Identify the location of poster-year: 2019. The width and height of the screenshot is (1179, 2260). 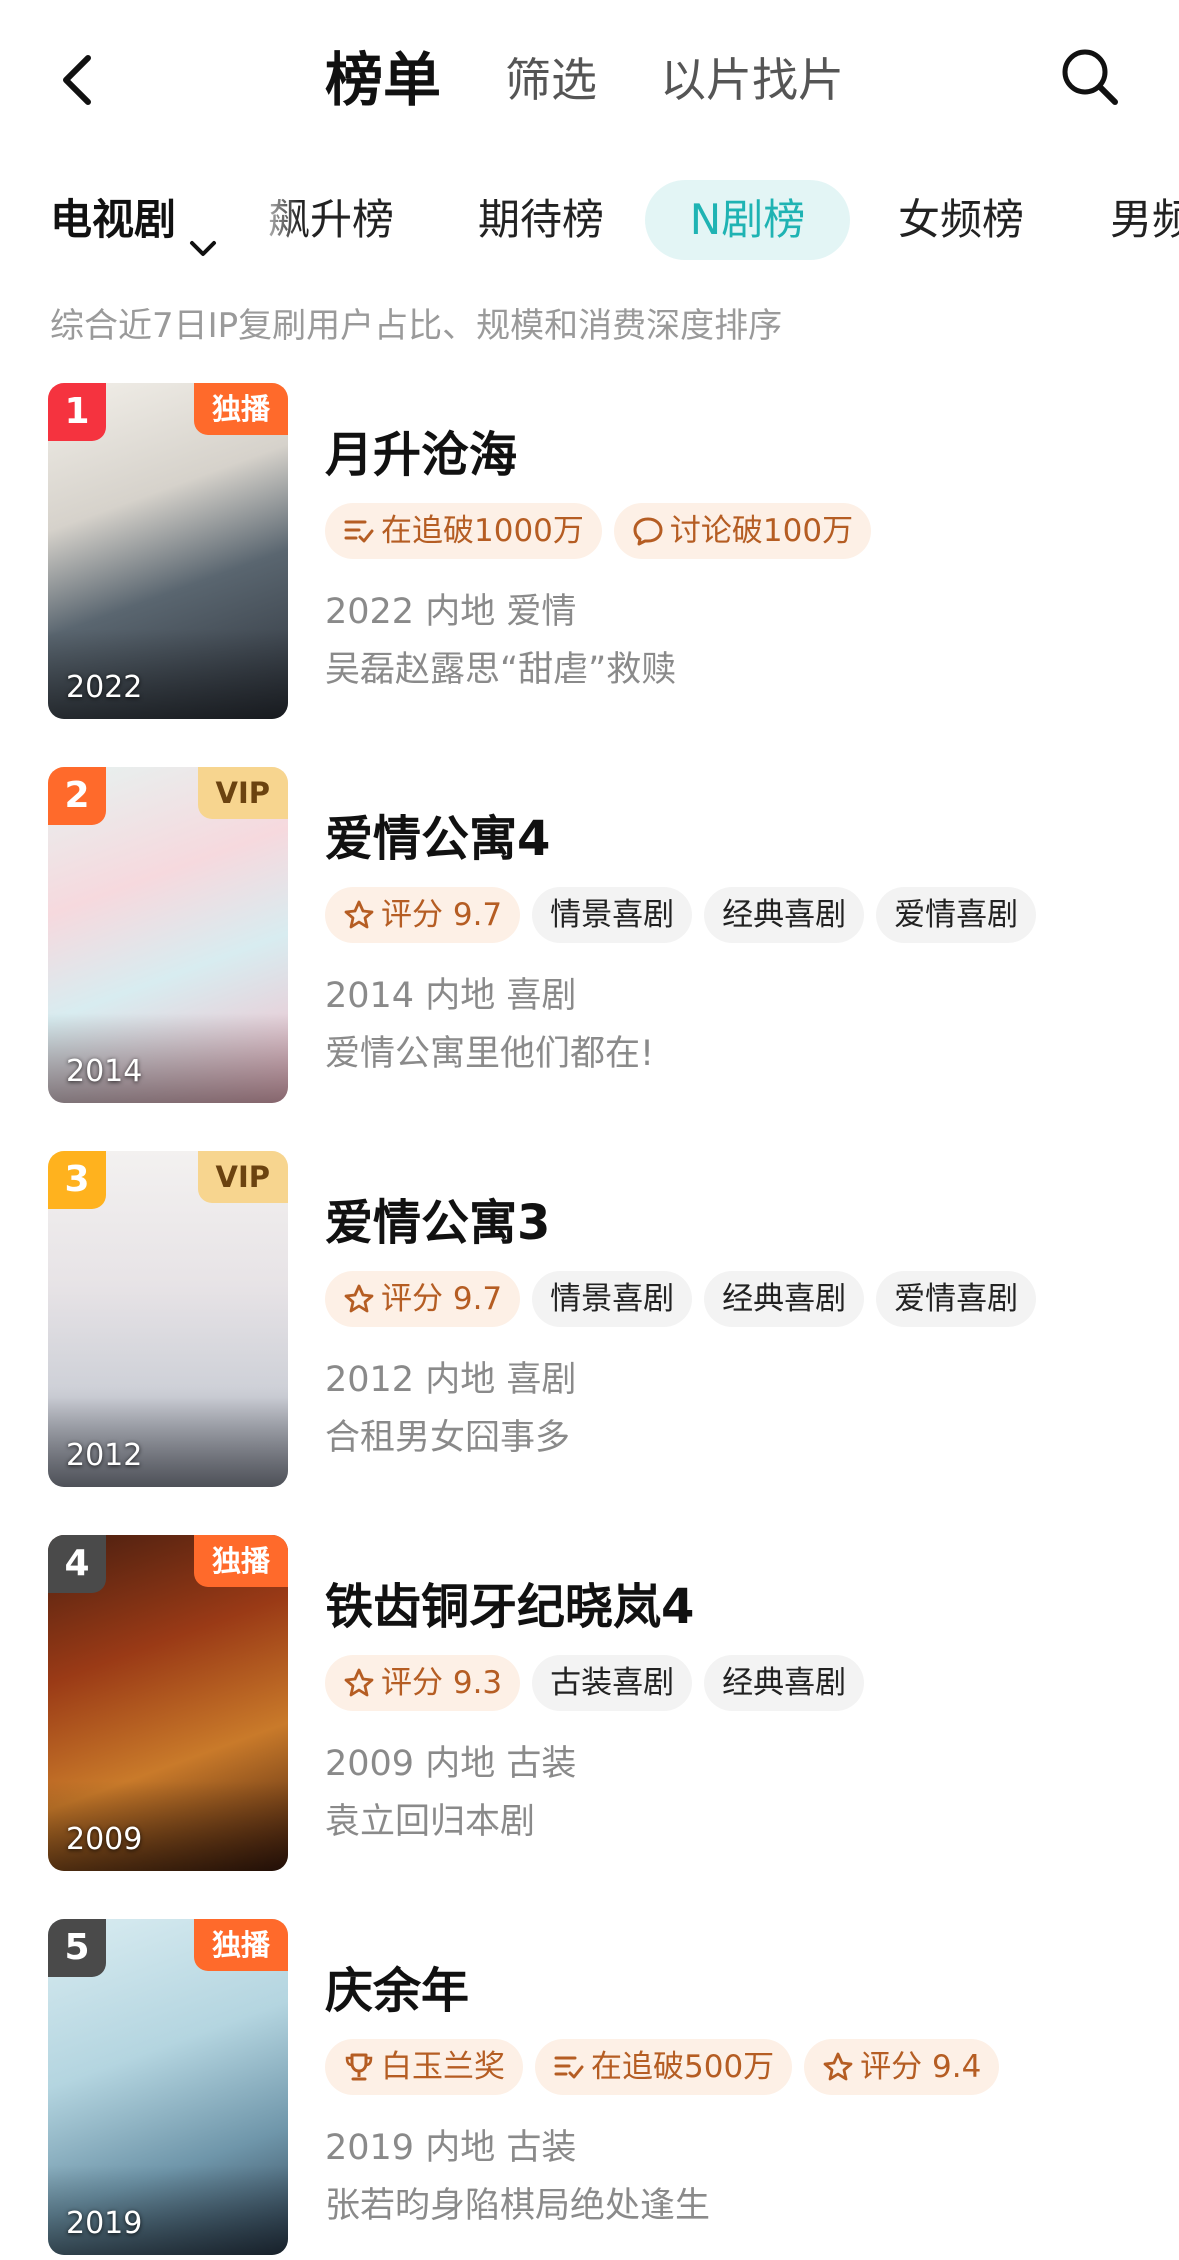
(104, 2223).